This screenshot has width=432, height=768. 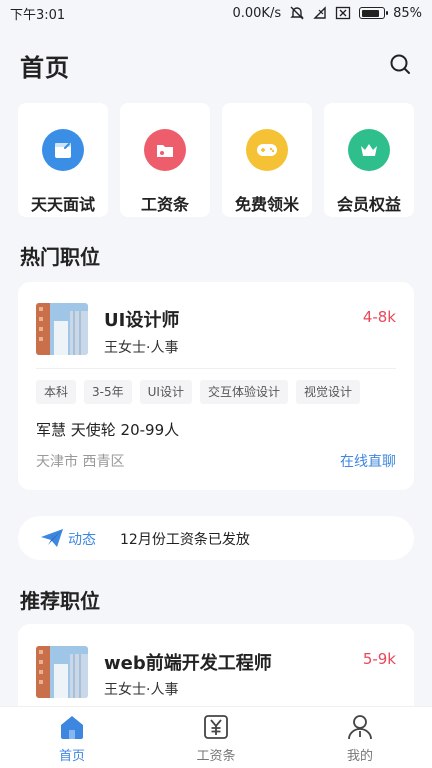 What do you see at coordinates (400, 64) in the screenshot?
I see `search-icon` at bounding box center [400, 64].